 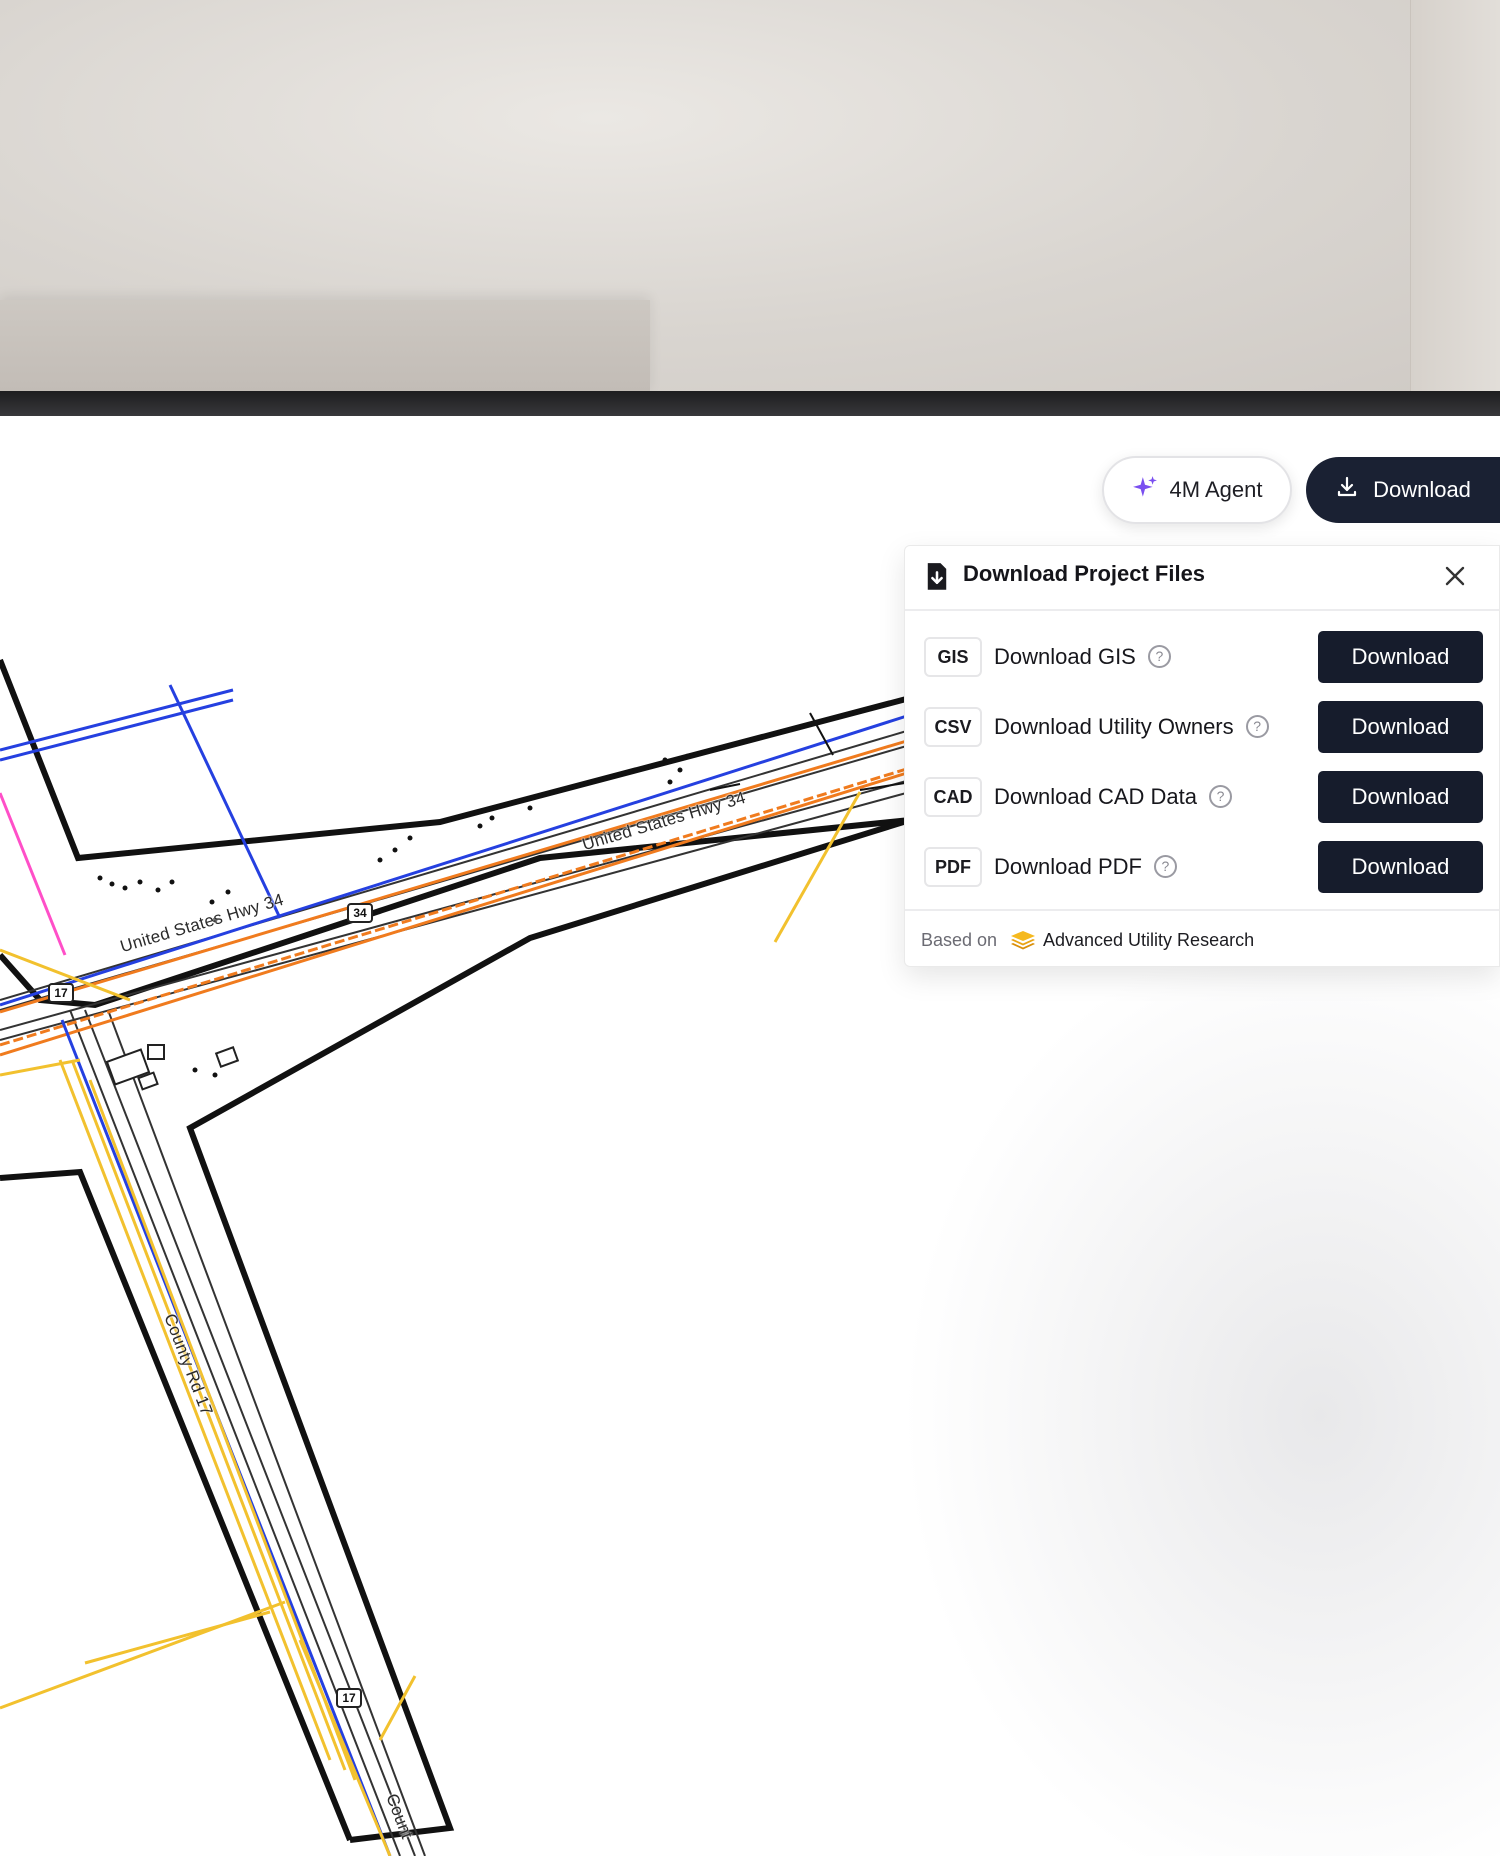 What do you see at coordinates (1455, 196) in the screenshot?
I see `background-wall-edge` at bounding box center [1455, 196].